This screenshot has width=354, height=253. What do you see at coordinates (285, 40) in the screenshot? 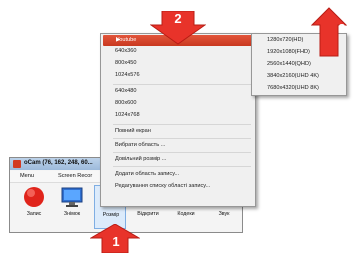
I see `submenu-item-720p: 1280x720(HD)` at bounding box center [285, 40].